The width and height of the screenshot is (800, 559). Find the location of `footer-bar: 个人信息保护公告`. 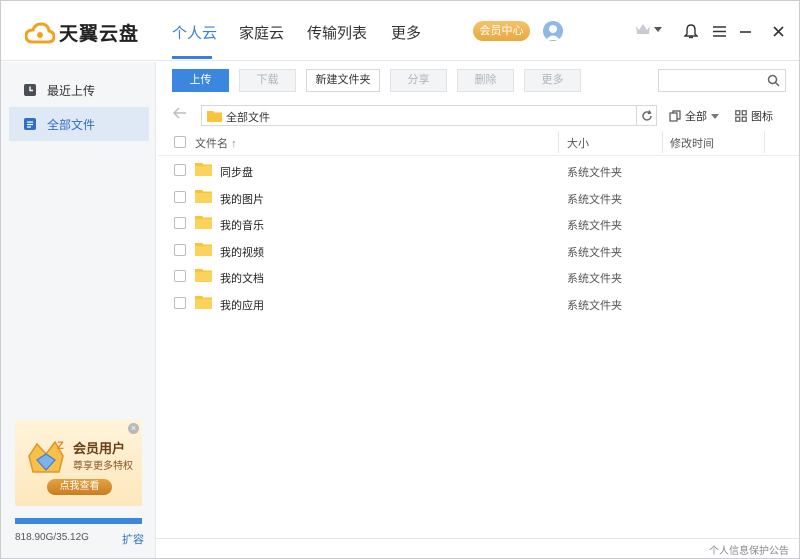

footer-bar: 个人信息保护公告 is located at coordinates (477, 548).